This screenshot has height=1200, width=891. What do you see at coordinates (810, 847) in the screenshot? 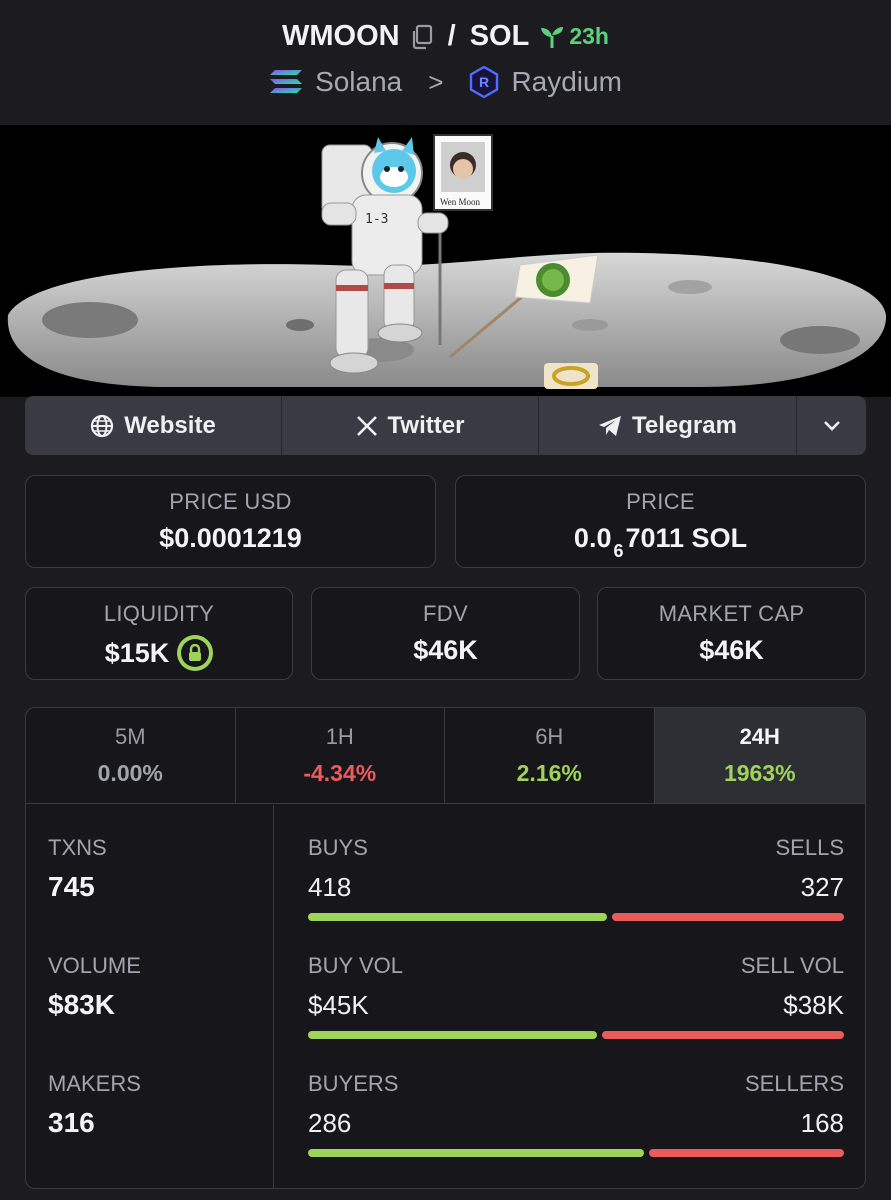
I see `sells-label: SELLS` at bounding box center [810, 847].